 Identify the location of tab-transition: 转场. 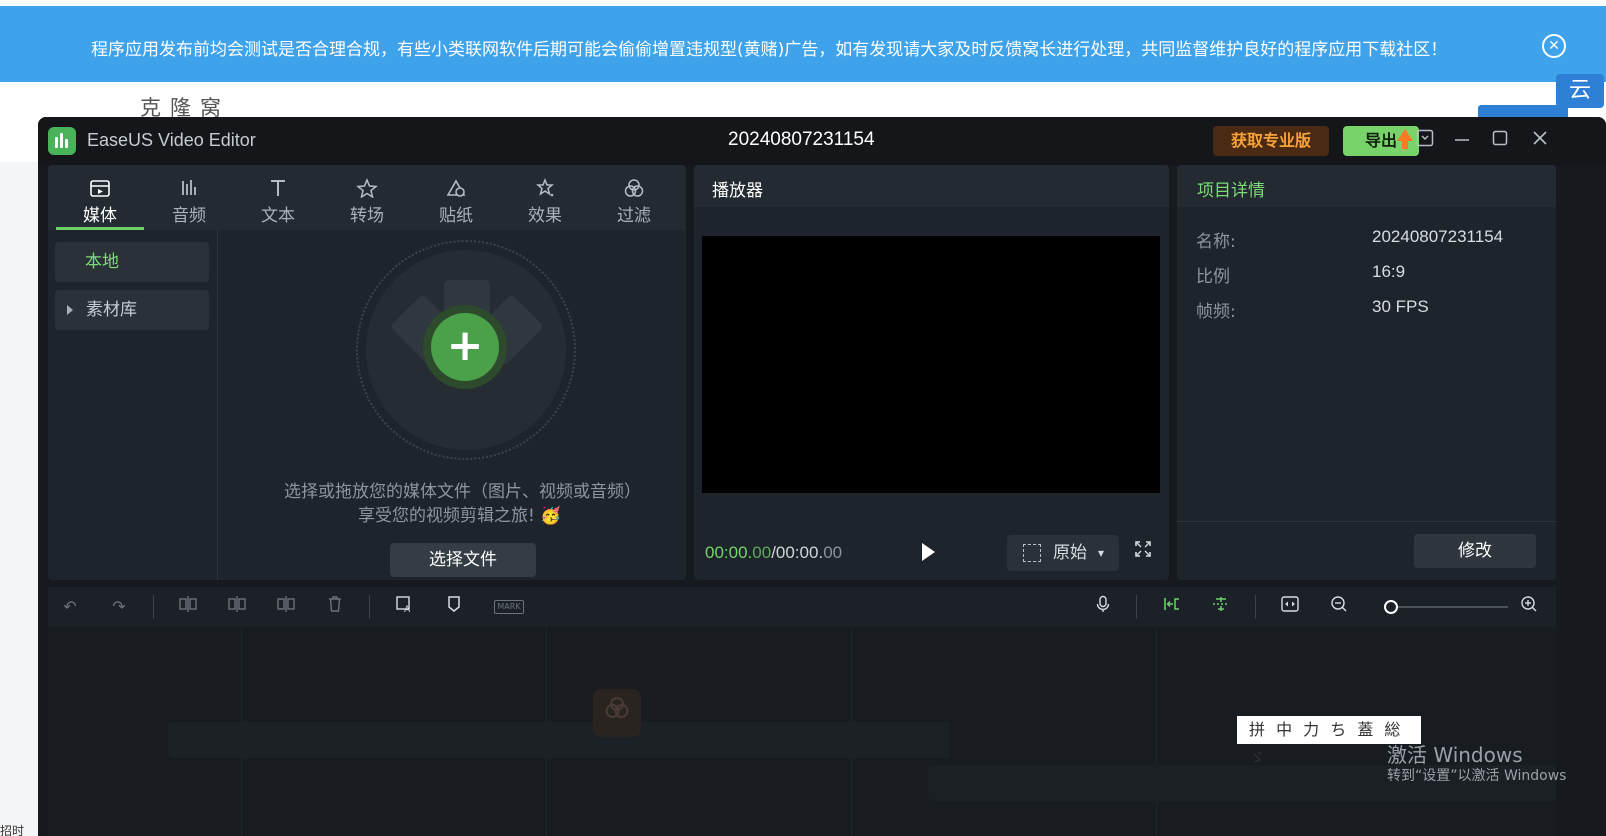
(367, 197).